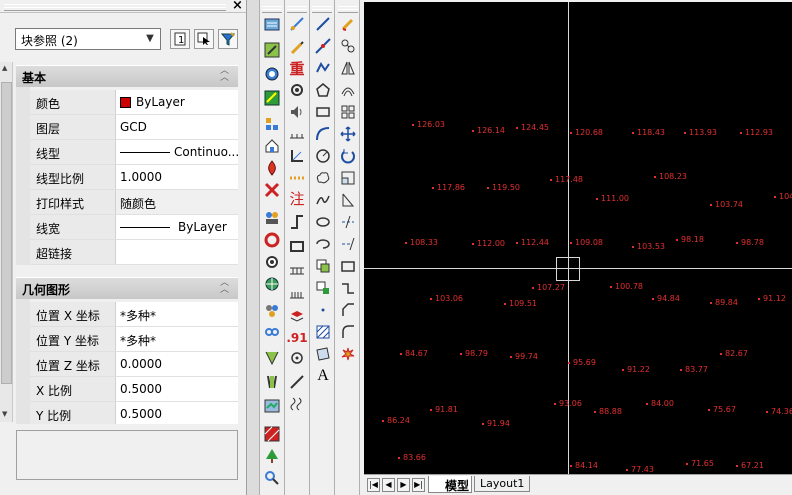  I want to click on elevation-point: 108.33, so click(421, 242).